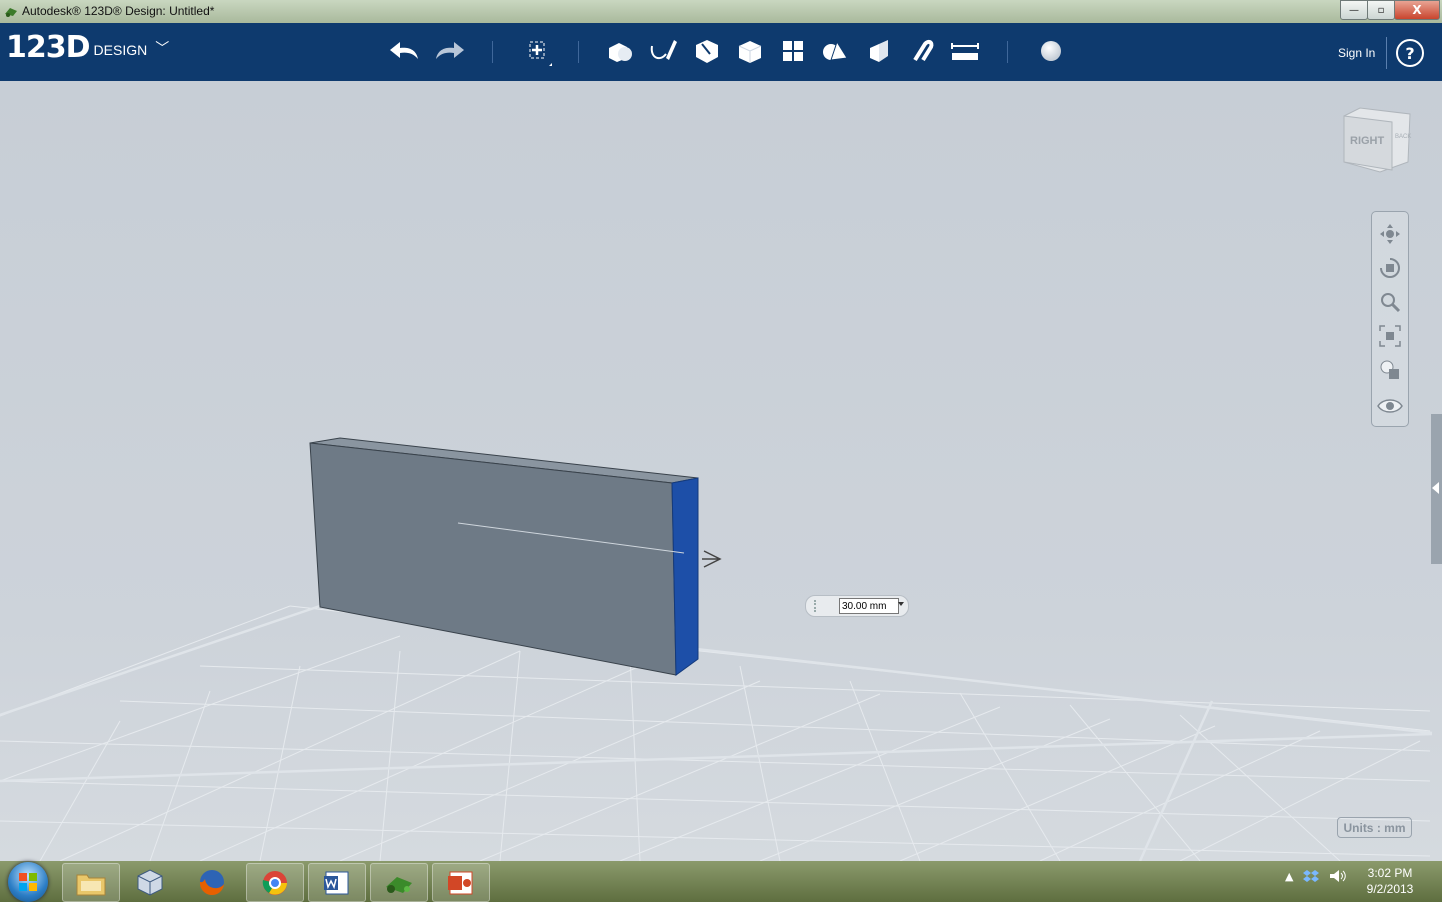 Image resolution: width=1442 pixels, height=902 pixels. I want to click on taskbar-chrome, so click(275, 882).